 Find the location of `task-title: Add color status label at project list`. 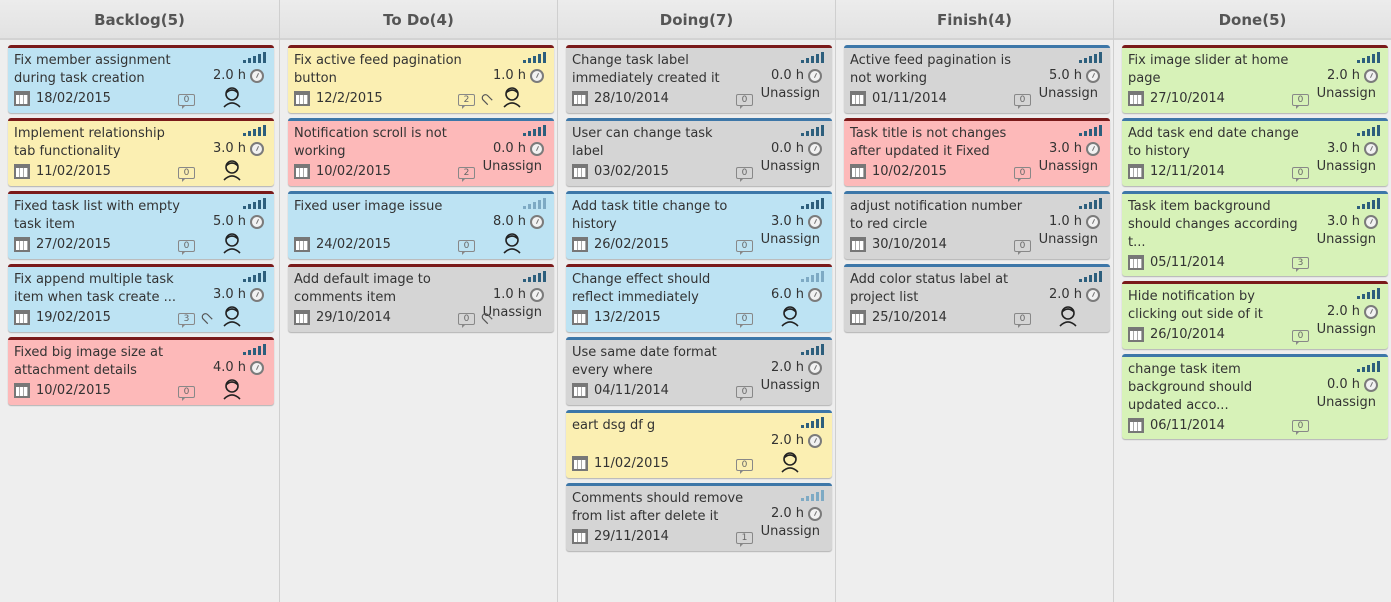

task-title: Add color status label at project list is located at coordinates (937, 289).